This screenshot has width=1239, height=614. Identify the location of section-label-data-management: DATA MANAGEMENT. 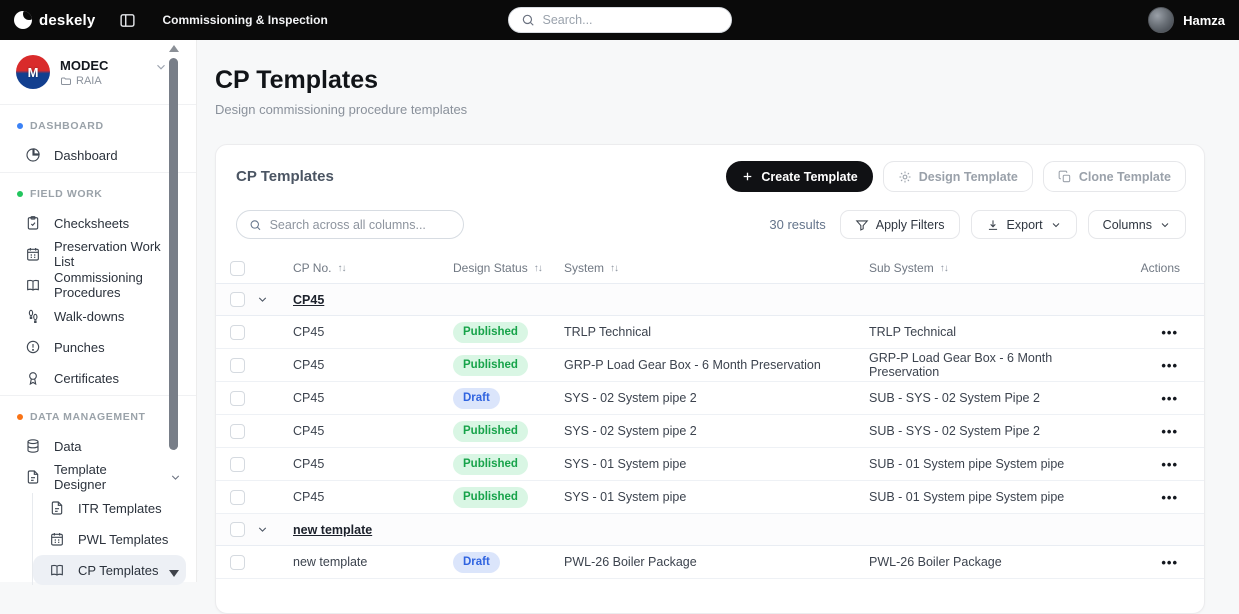
(98, 414).